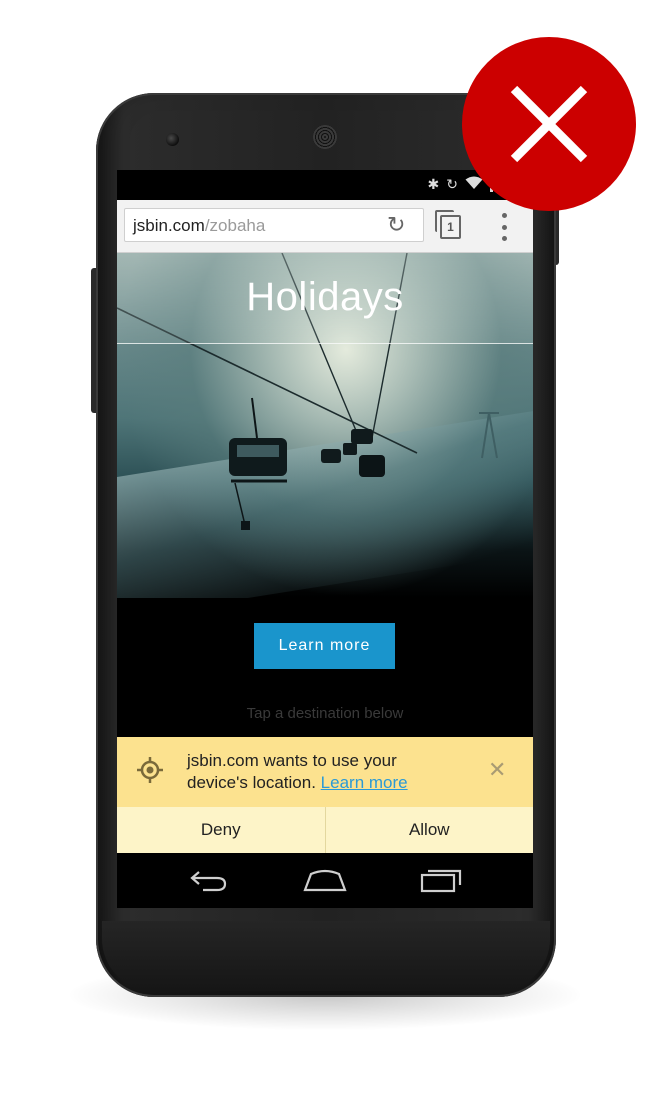  Describe the element at coordinates (325, 297) in the screenshot. I see `page-title: Holidays` at that location.